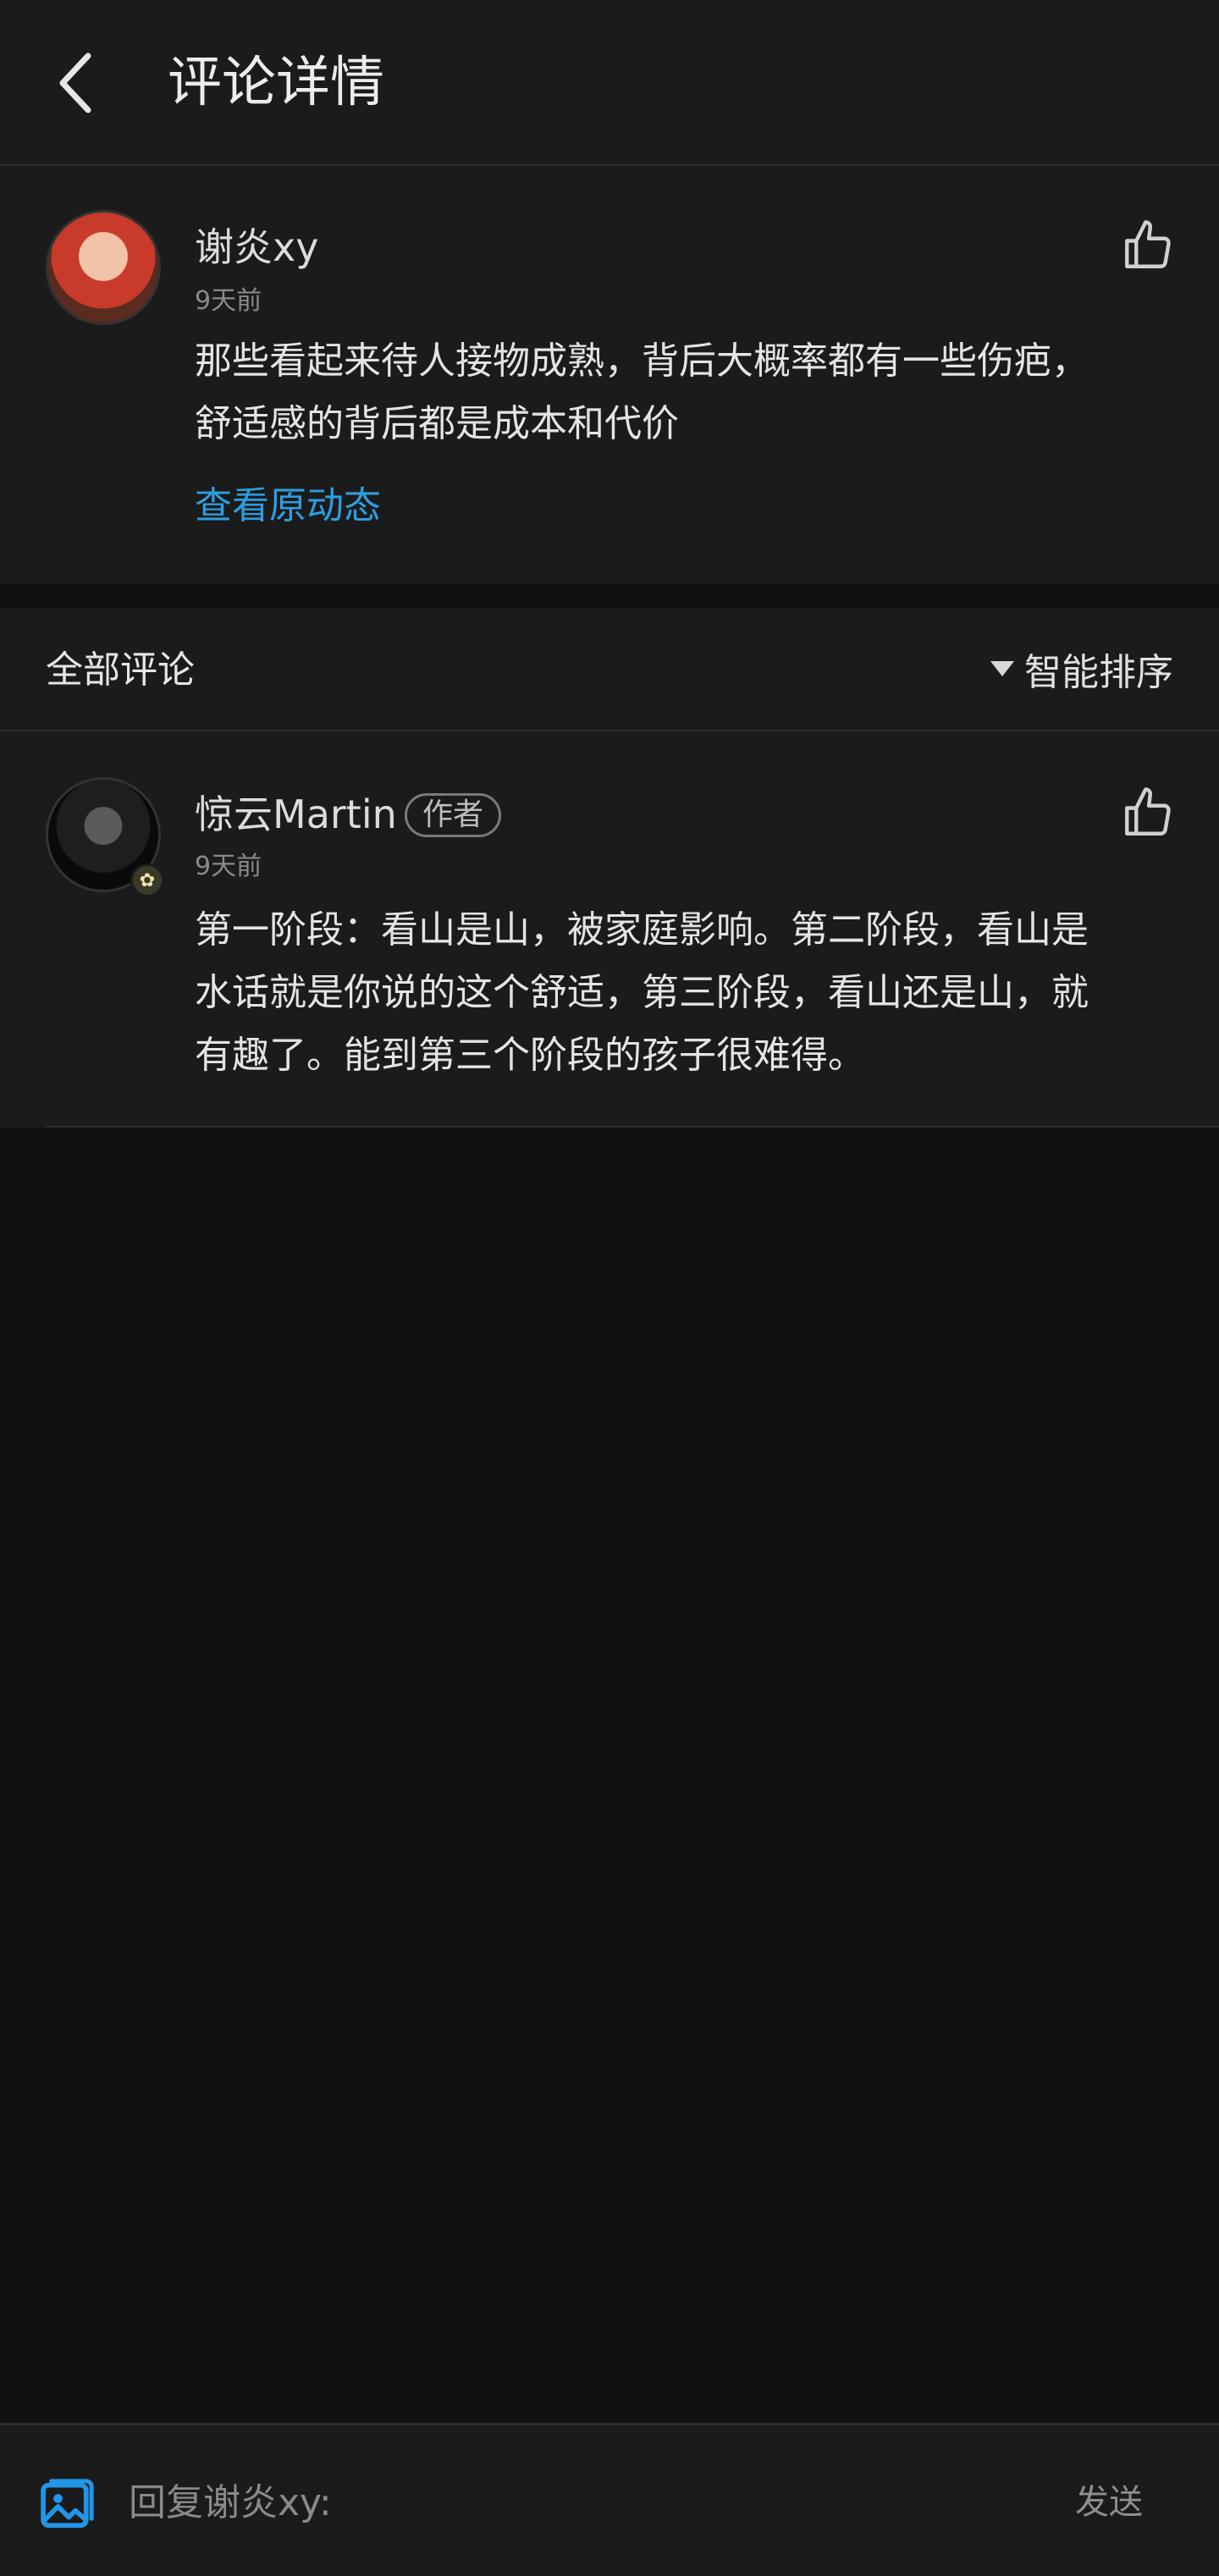 Image resolution: width=1219 pixels, height=2576 pixels. What do you see at coordinates (1002, 669) in the screenshot?
I see `caret-down-icon` at bounding box center [1002, 669].